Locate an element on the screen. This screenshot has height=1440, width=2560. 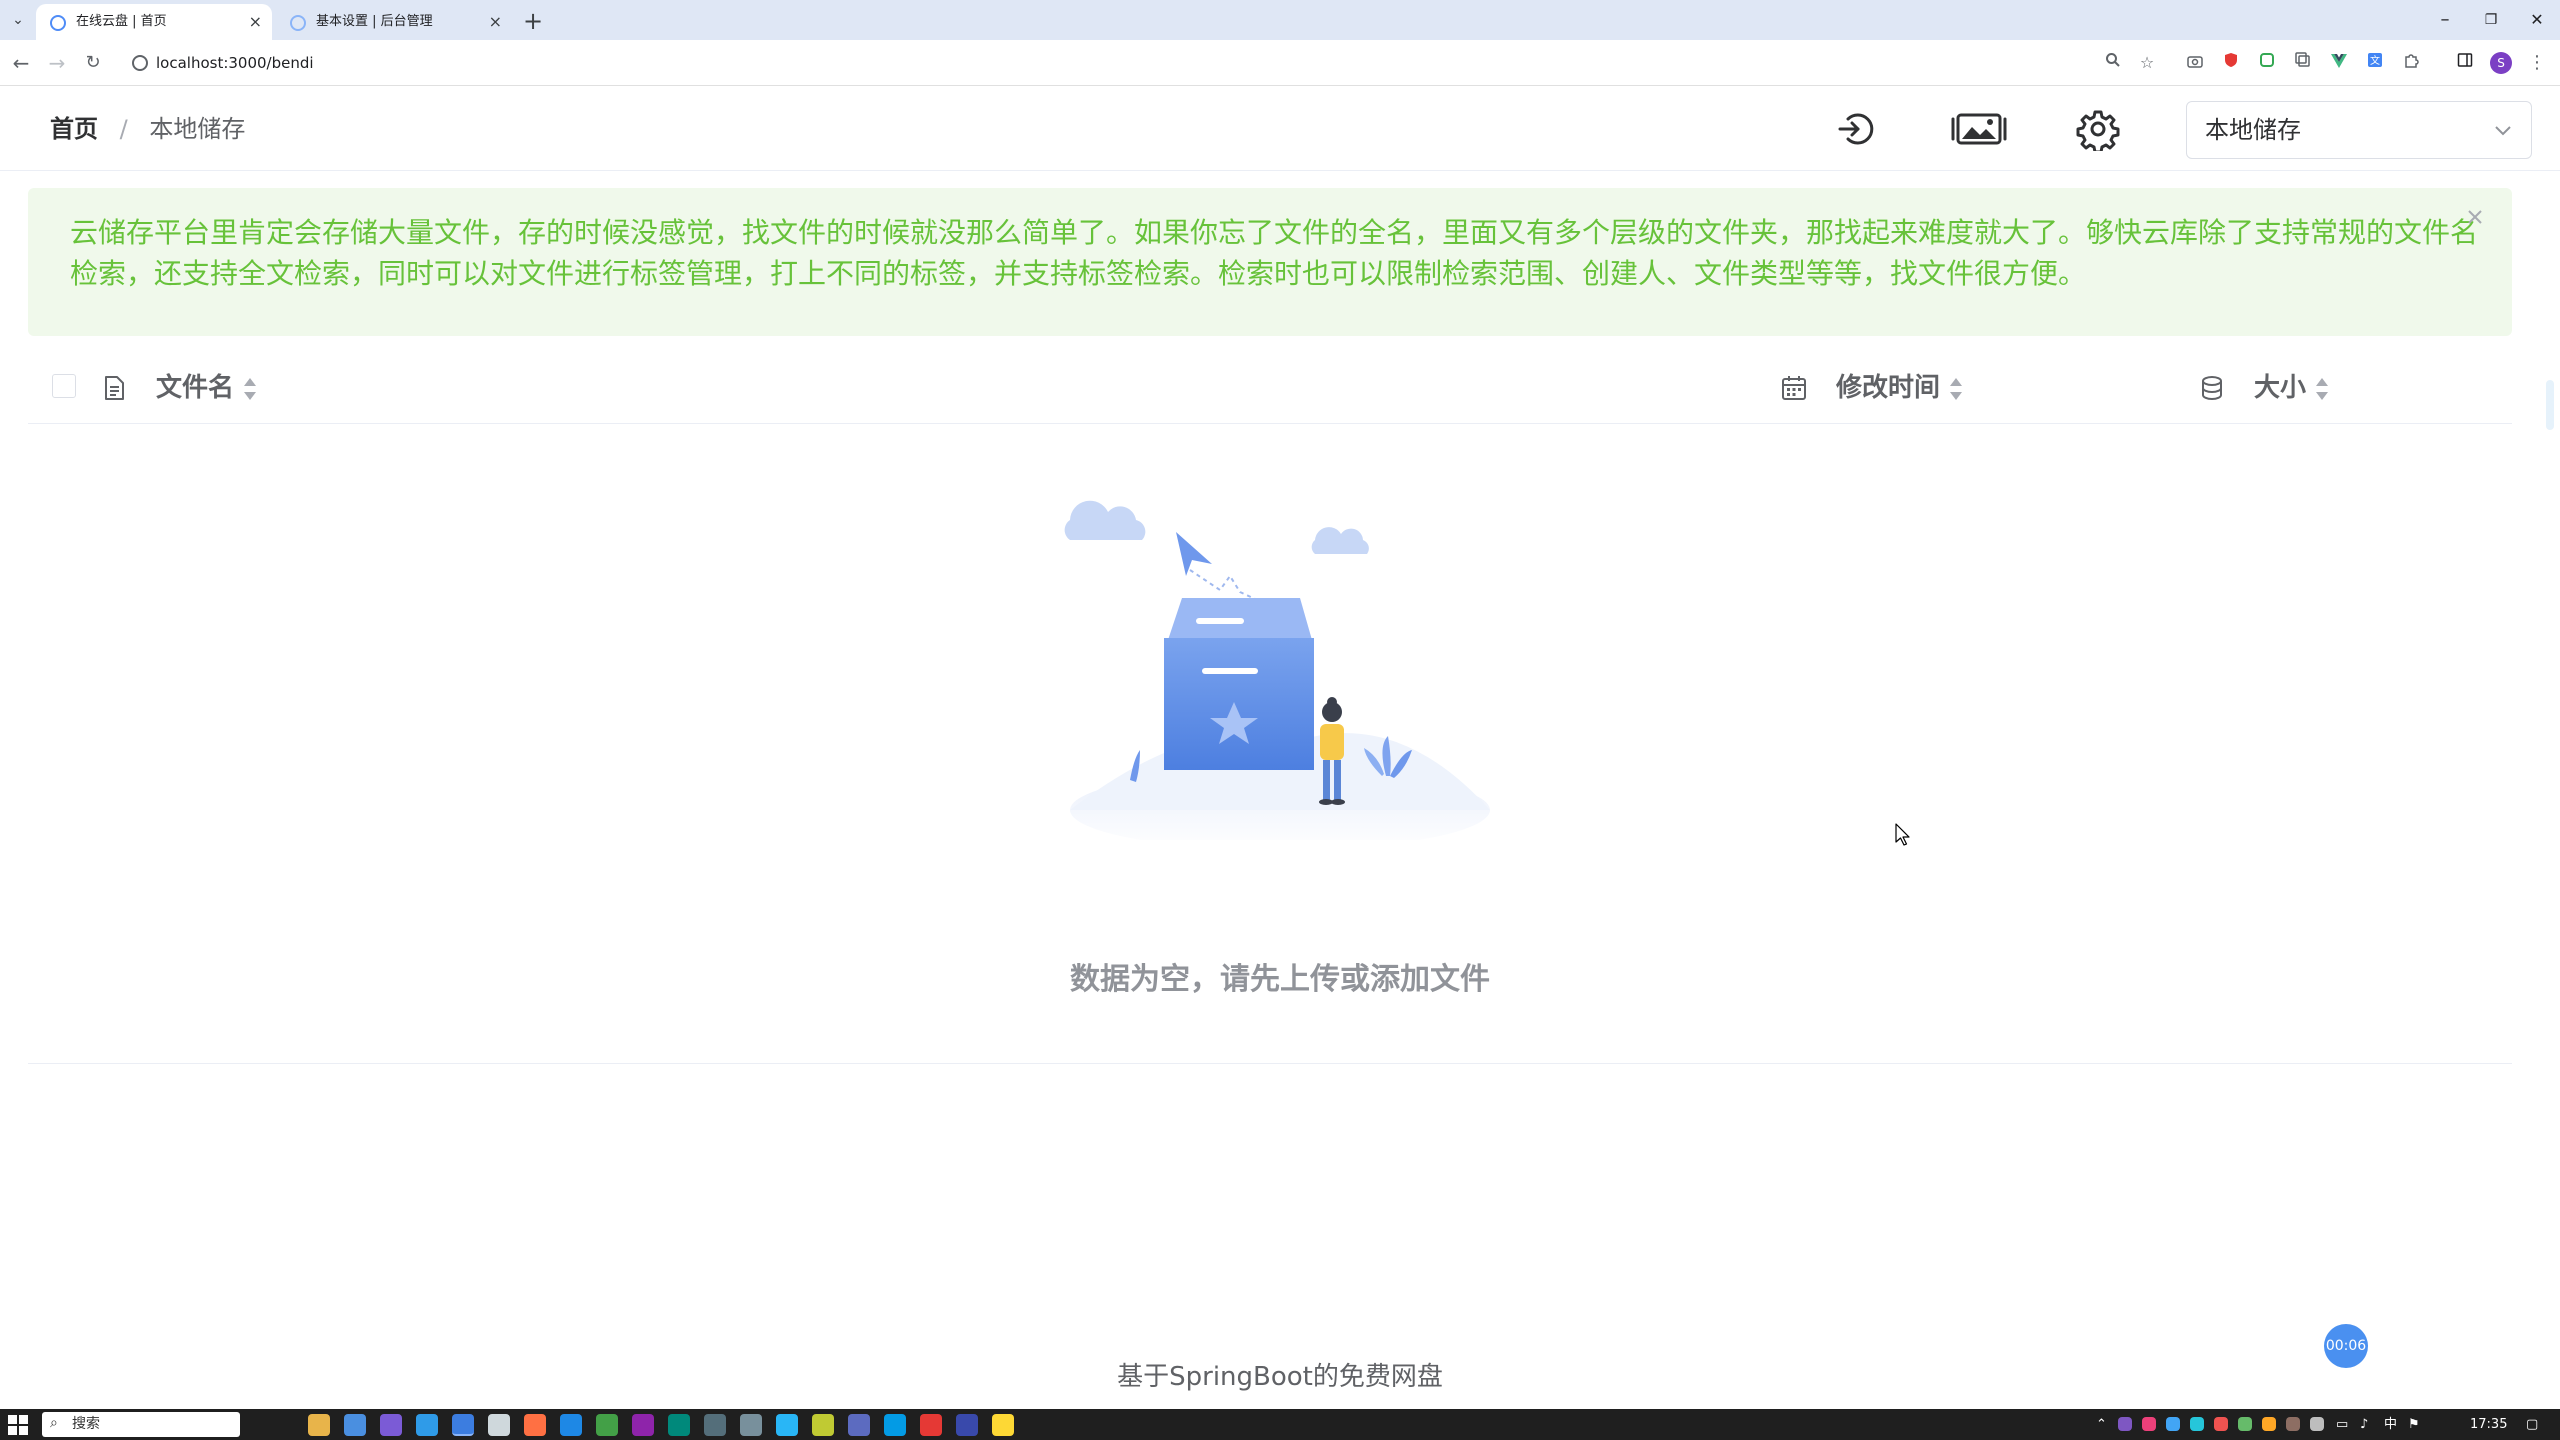
browser-tab-settings: 基本设置 | 后台管理 × is located at coordinates (394, 22).